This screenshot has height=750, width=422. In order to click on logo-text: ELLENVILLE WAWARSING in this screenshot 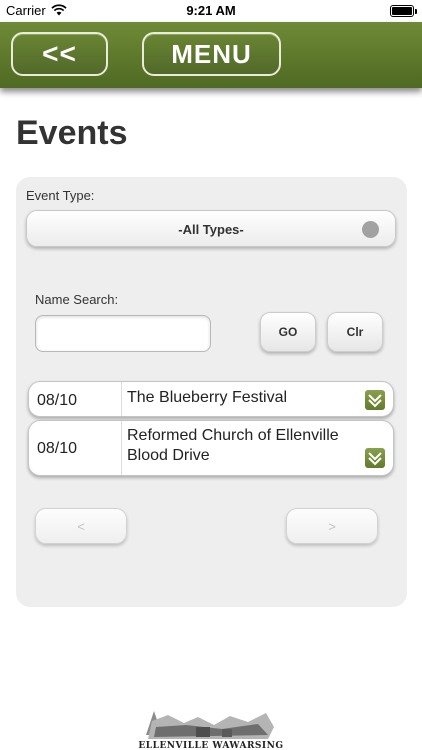, I will do `click(211, 745)`.